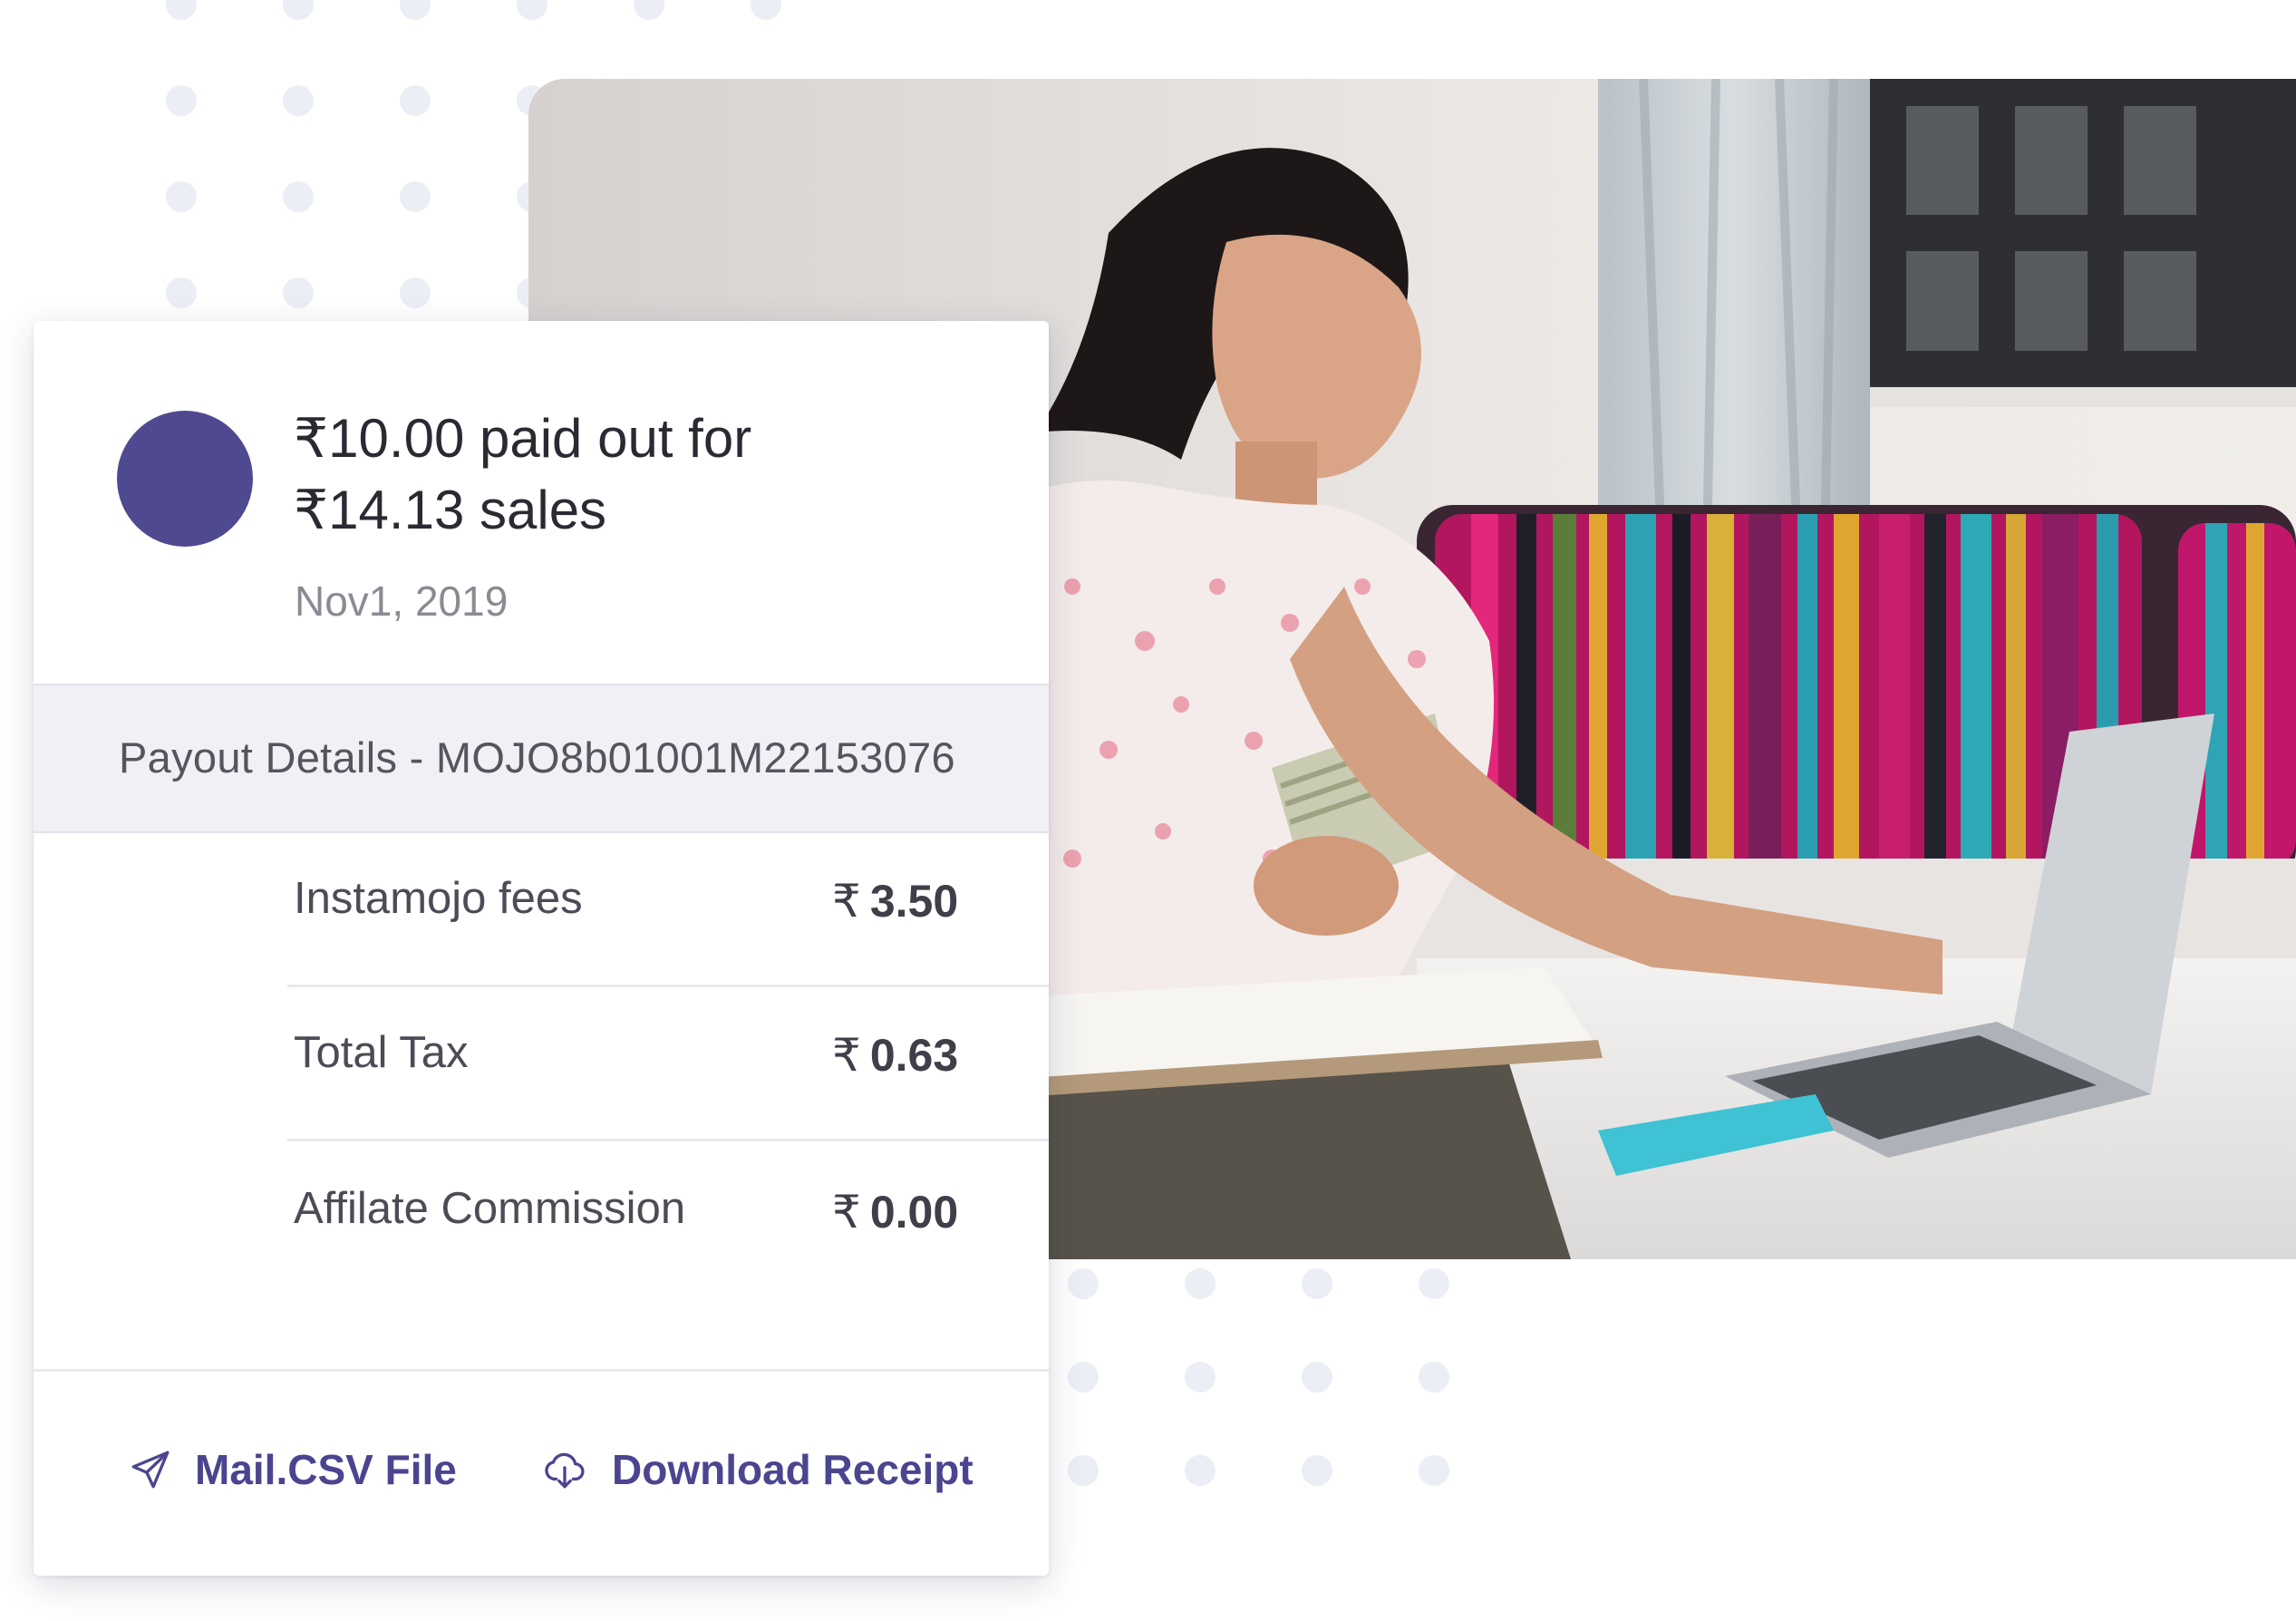 The width and height of the screenshot is (2296, 1621). I want to click on divider, so click(541, 1370).